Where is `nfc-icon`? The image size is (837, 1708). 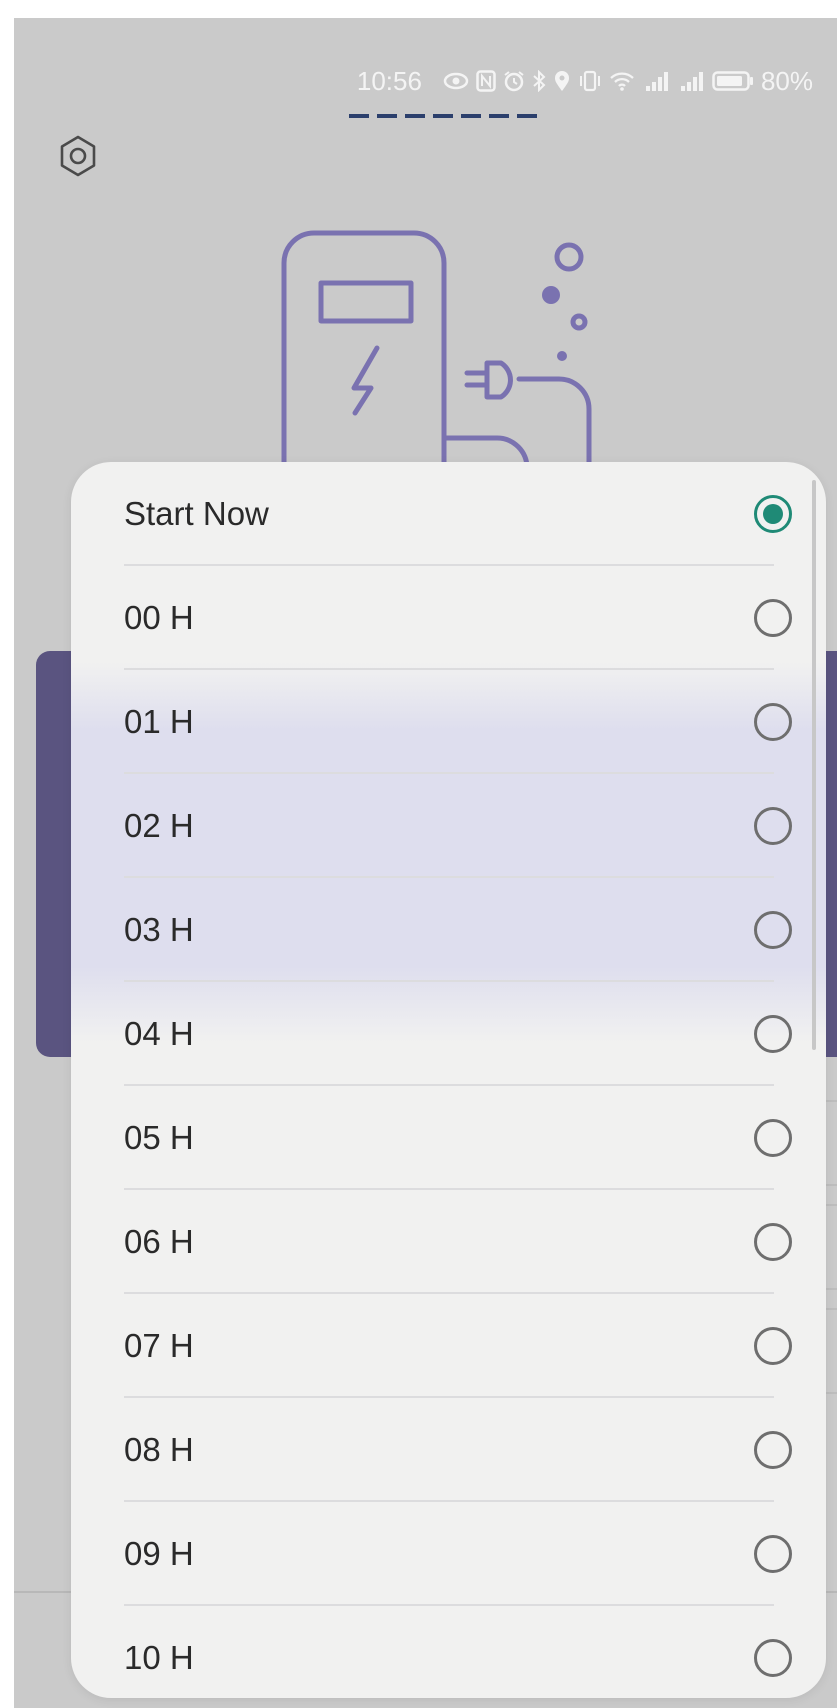 nfc-icon is located at coordinates (486, 81).